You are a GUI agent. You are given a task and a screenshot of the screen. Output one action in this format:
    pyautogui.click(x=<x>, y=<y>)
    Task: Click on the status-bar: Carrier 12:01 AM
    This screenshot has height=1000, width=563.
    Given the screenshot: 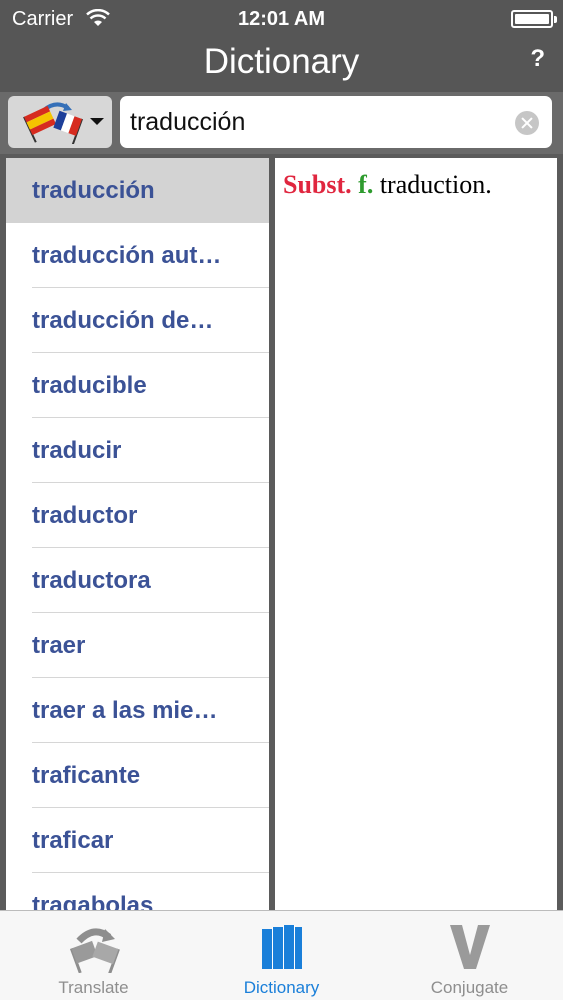 What is the action you would take?
    pyautogui.click(x=281, y=19)
    